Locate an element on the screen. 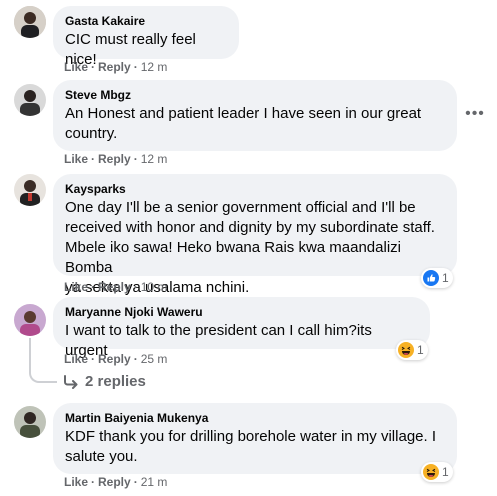 This screenshot has height=496, width=497. comment-text-line: salute you. is located at coordinates (101, 456).